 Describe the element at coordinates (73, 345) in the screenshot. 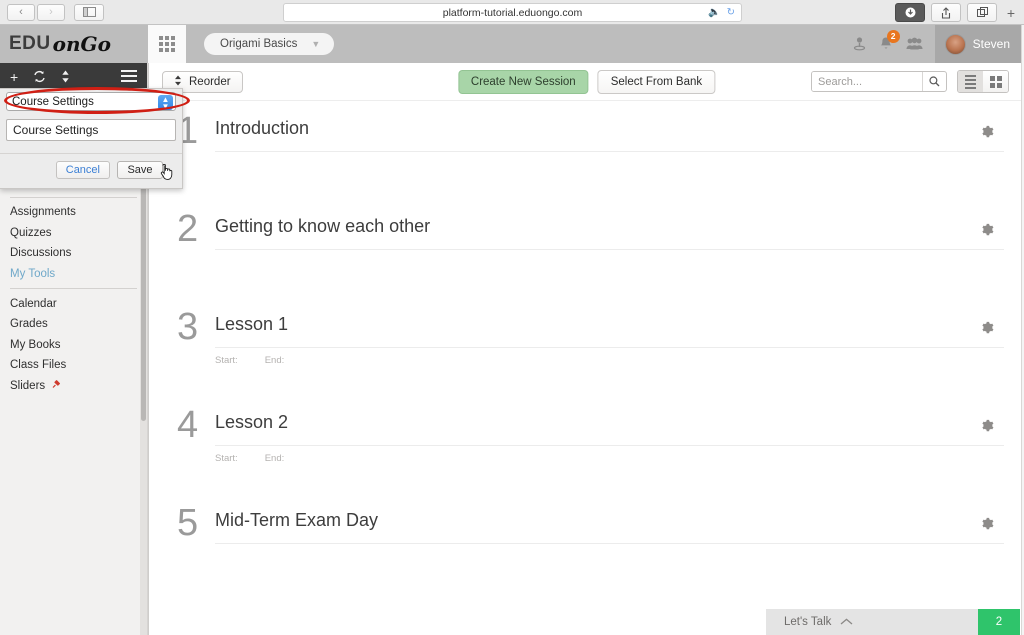

I see `sidebar-item-my-books: My Books` at that location.